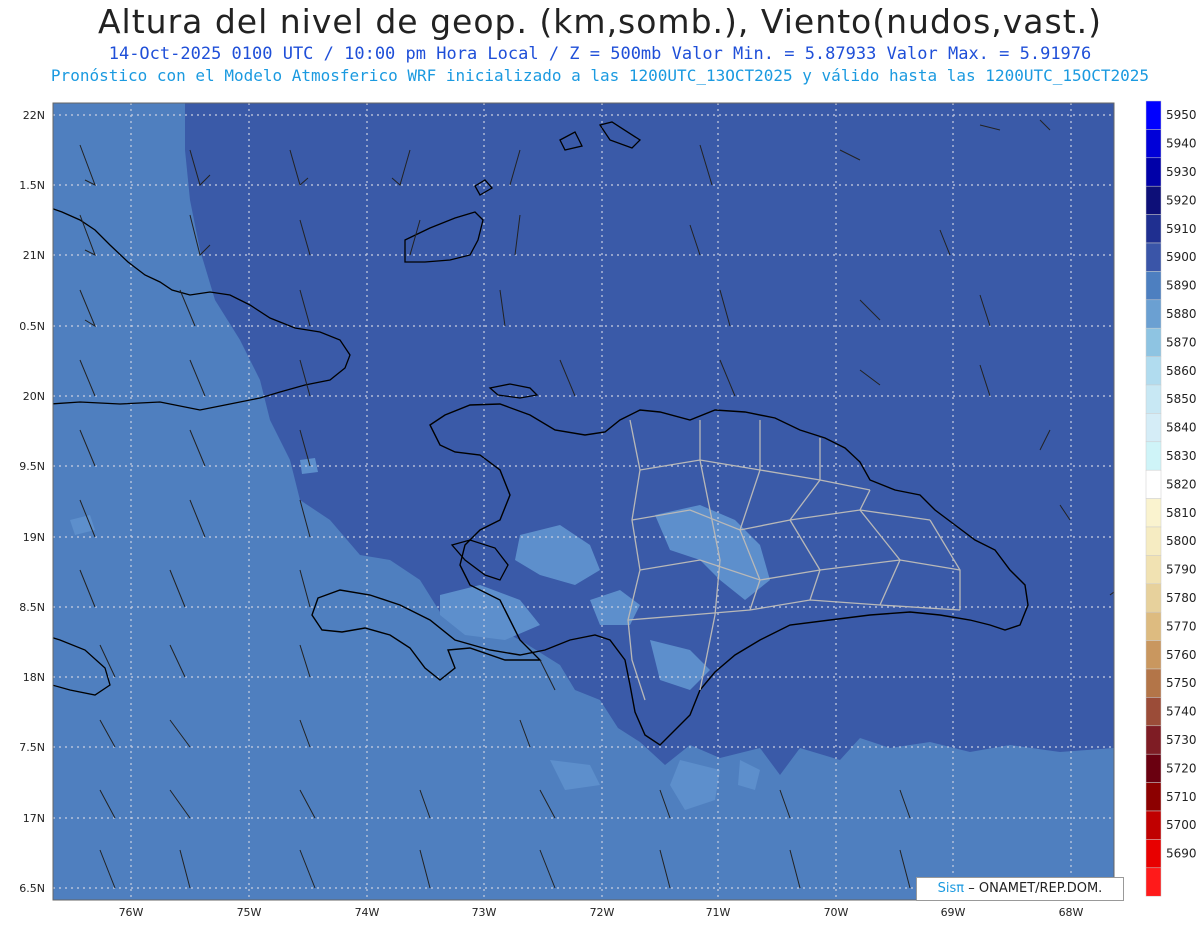 This screenshot has width=1200, height=927. I want to click on colorbar-label: 5730, so click(1181, 740).